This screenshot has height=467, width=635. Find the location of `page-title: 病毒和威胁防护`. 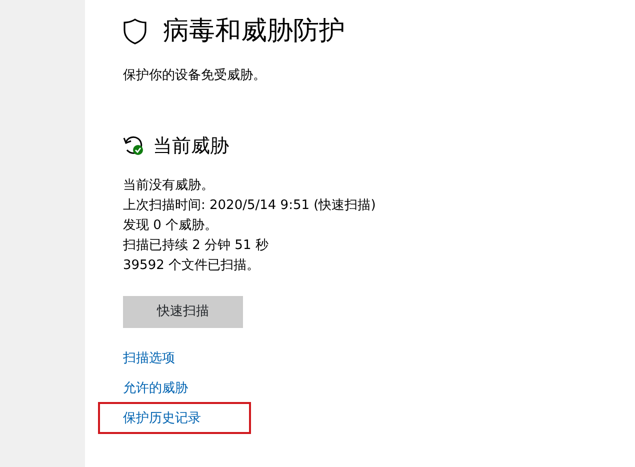

page-title: 病毒和威胁防护 is located at coordinates (254, 31).